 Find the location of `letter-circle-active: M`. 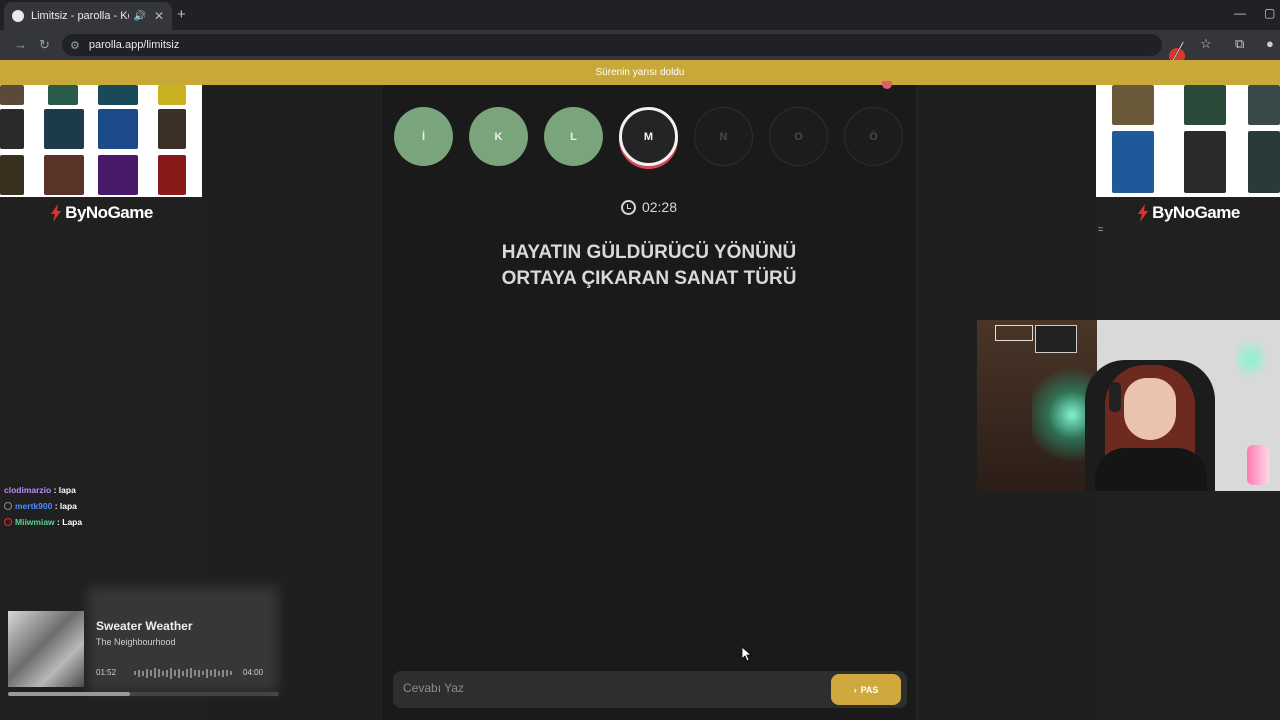

letter-circle-active: M is located at coordinates (648, 136).